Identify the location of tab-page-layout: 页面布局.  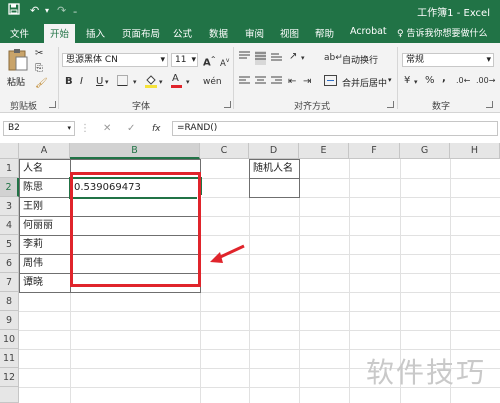
(141, 33).